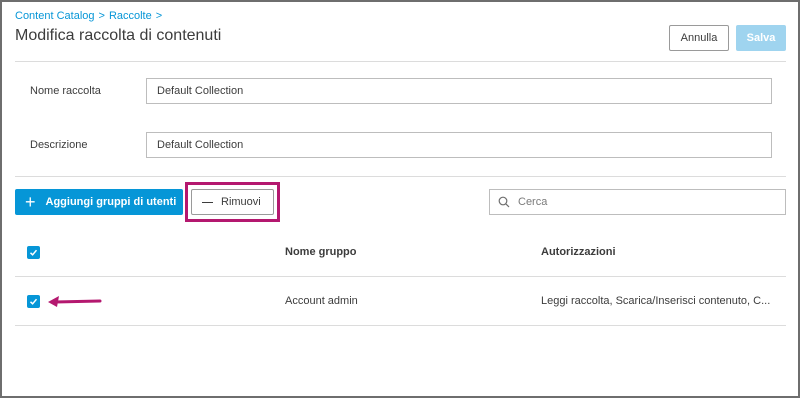 The image size is (800, 398). I want to click on search-input: Cerca, so click(637, 202).